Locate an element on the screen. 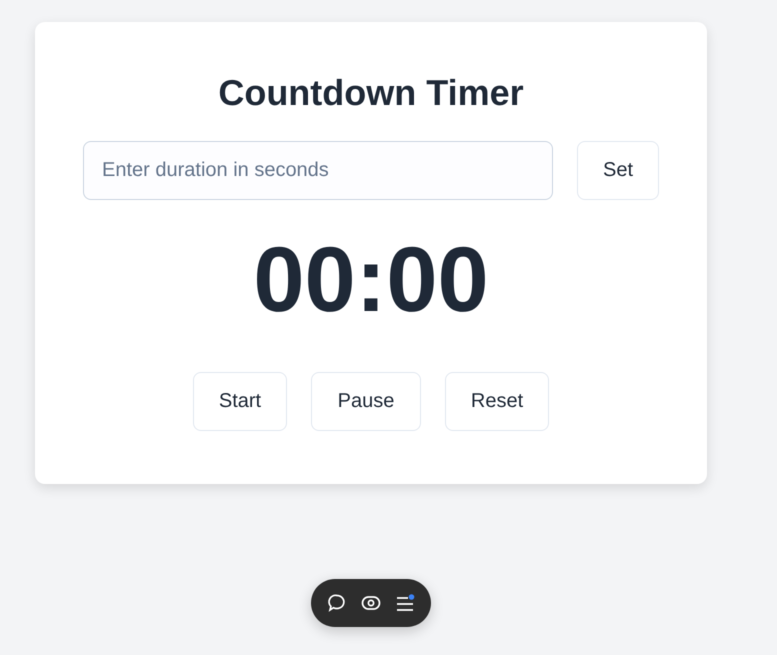  timer-title: Countdown Timer is located at coordinates (371, 93).